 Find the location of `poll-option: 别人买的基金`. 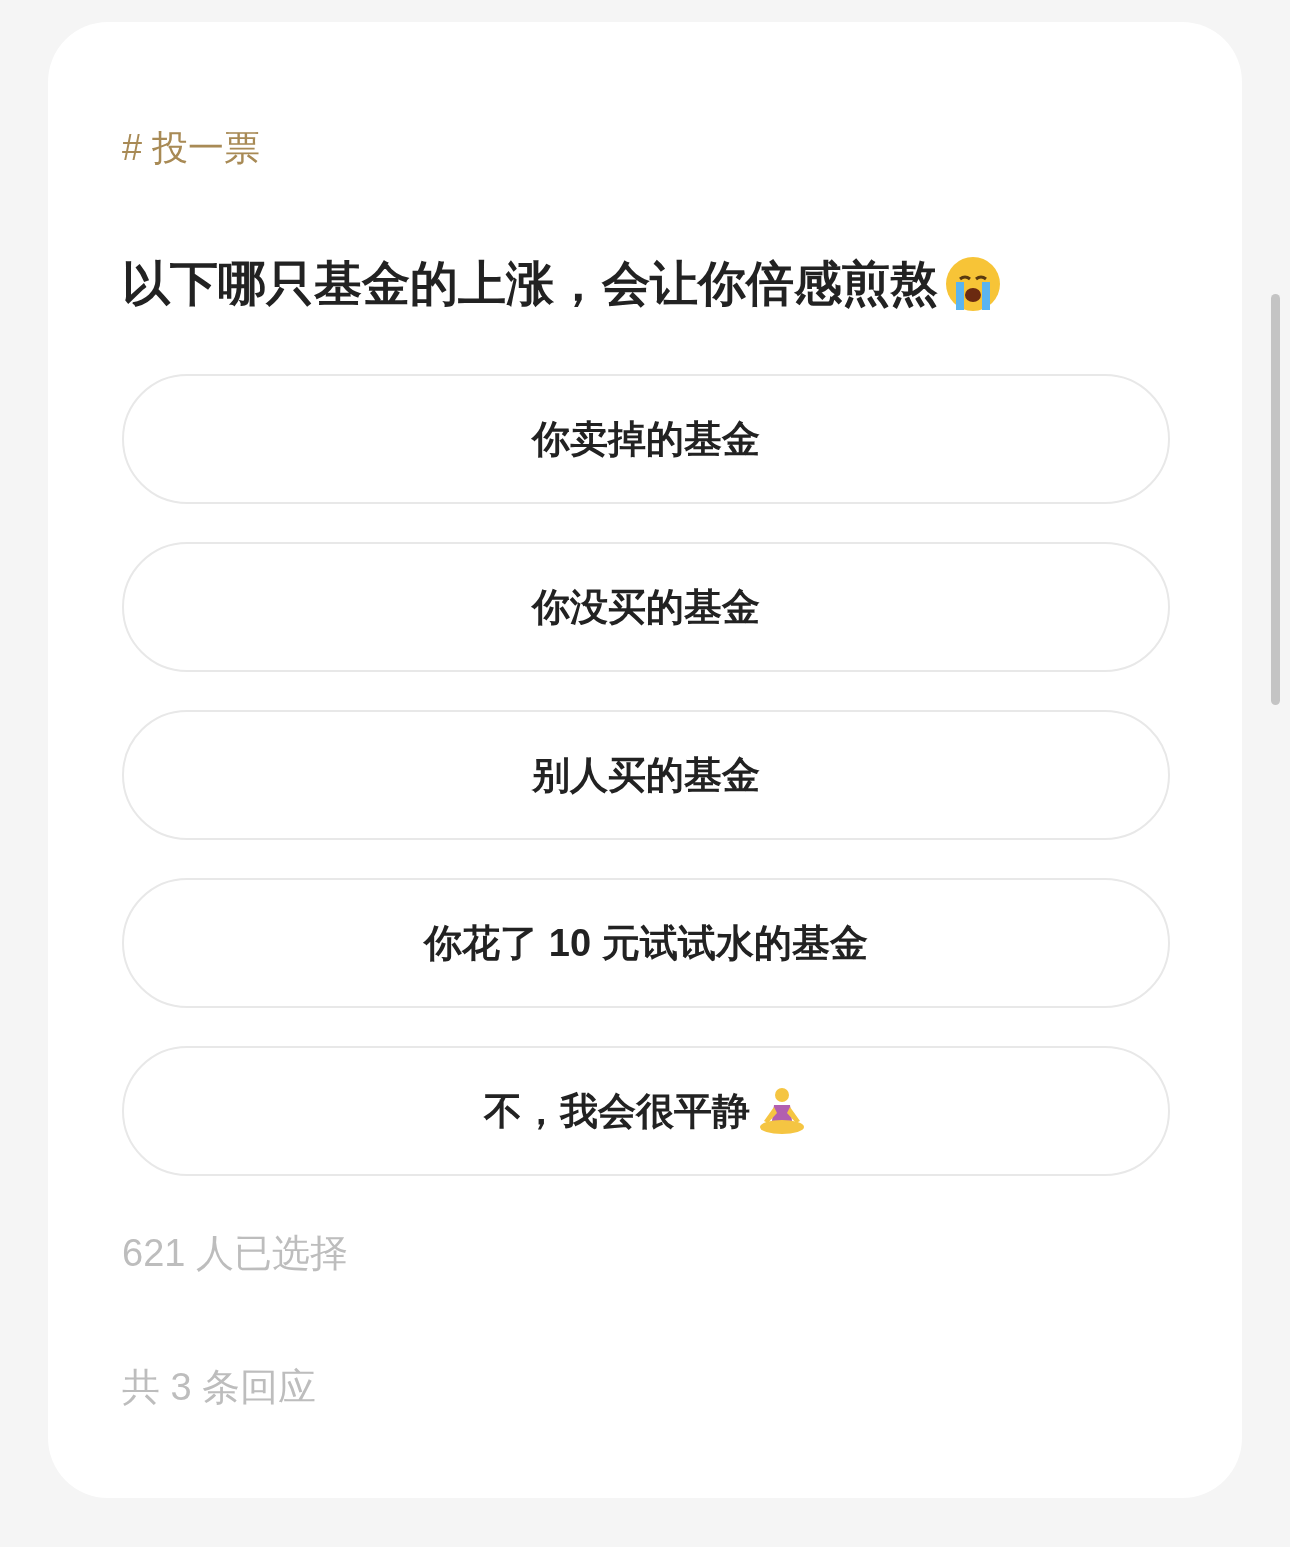

poll-option: 别人买的基金 is located at coordinates (646, 775).